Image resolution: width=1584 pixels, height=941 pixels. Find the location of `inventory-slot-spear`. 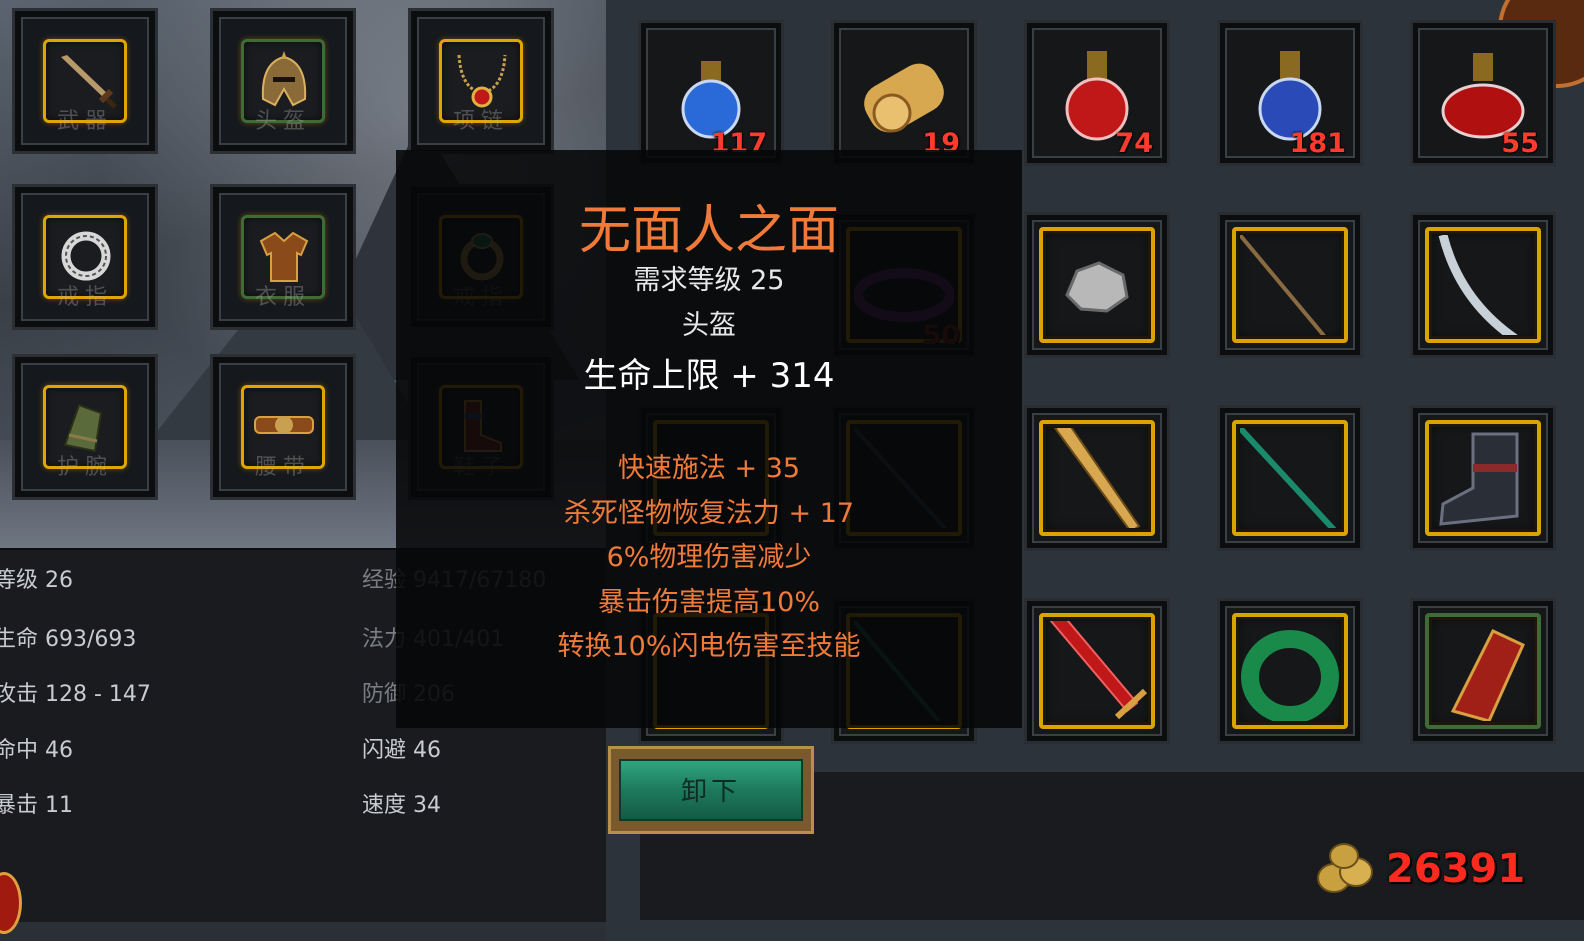

inventory-slot-spear is located at coordinates (1290, 285).